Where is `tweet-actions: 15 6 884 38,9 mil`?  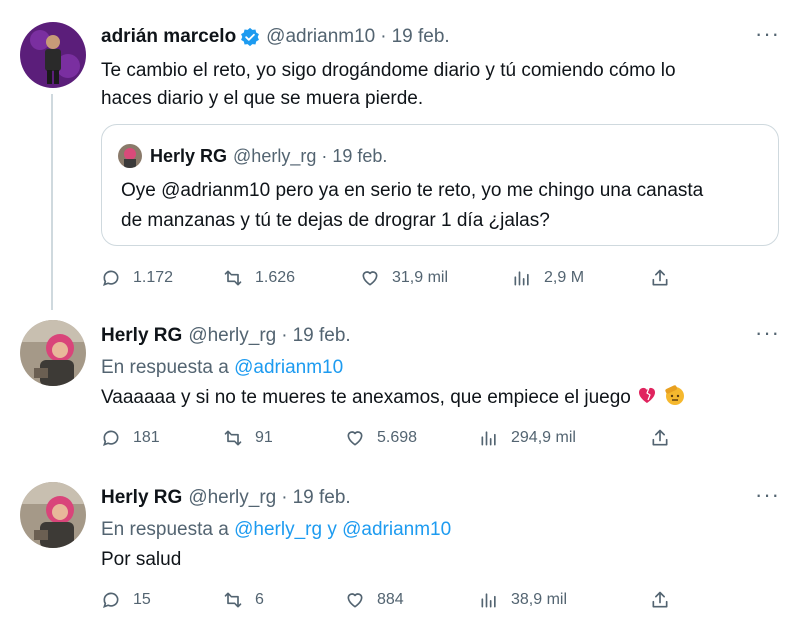 tweet-actions: 15 6 884 38,9 mil is located at coordinates (401, 600).